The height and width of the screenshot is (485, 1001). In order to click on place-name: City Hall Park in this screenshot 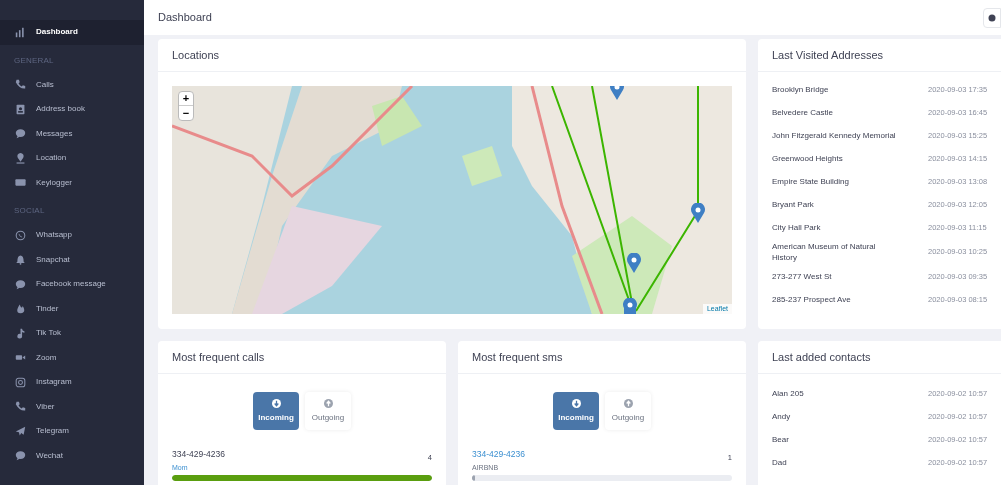, I will do `click(797, 227)`.